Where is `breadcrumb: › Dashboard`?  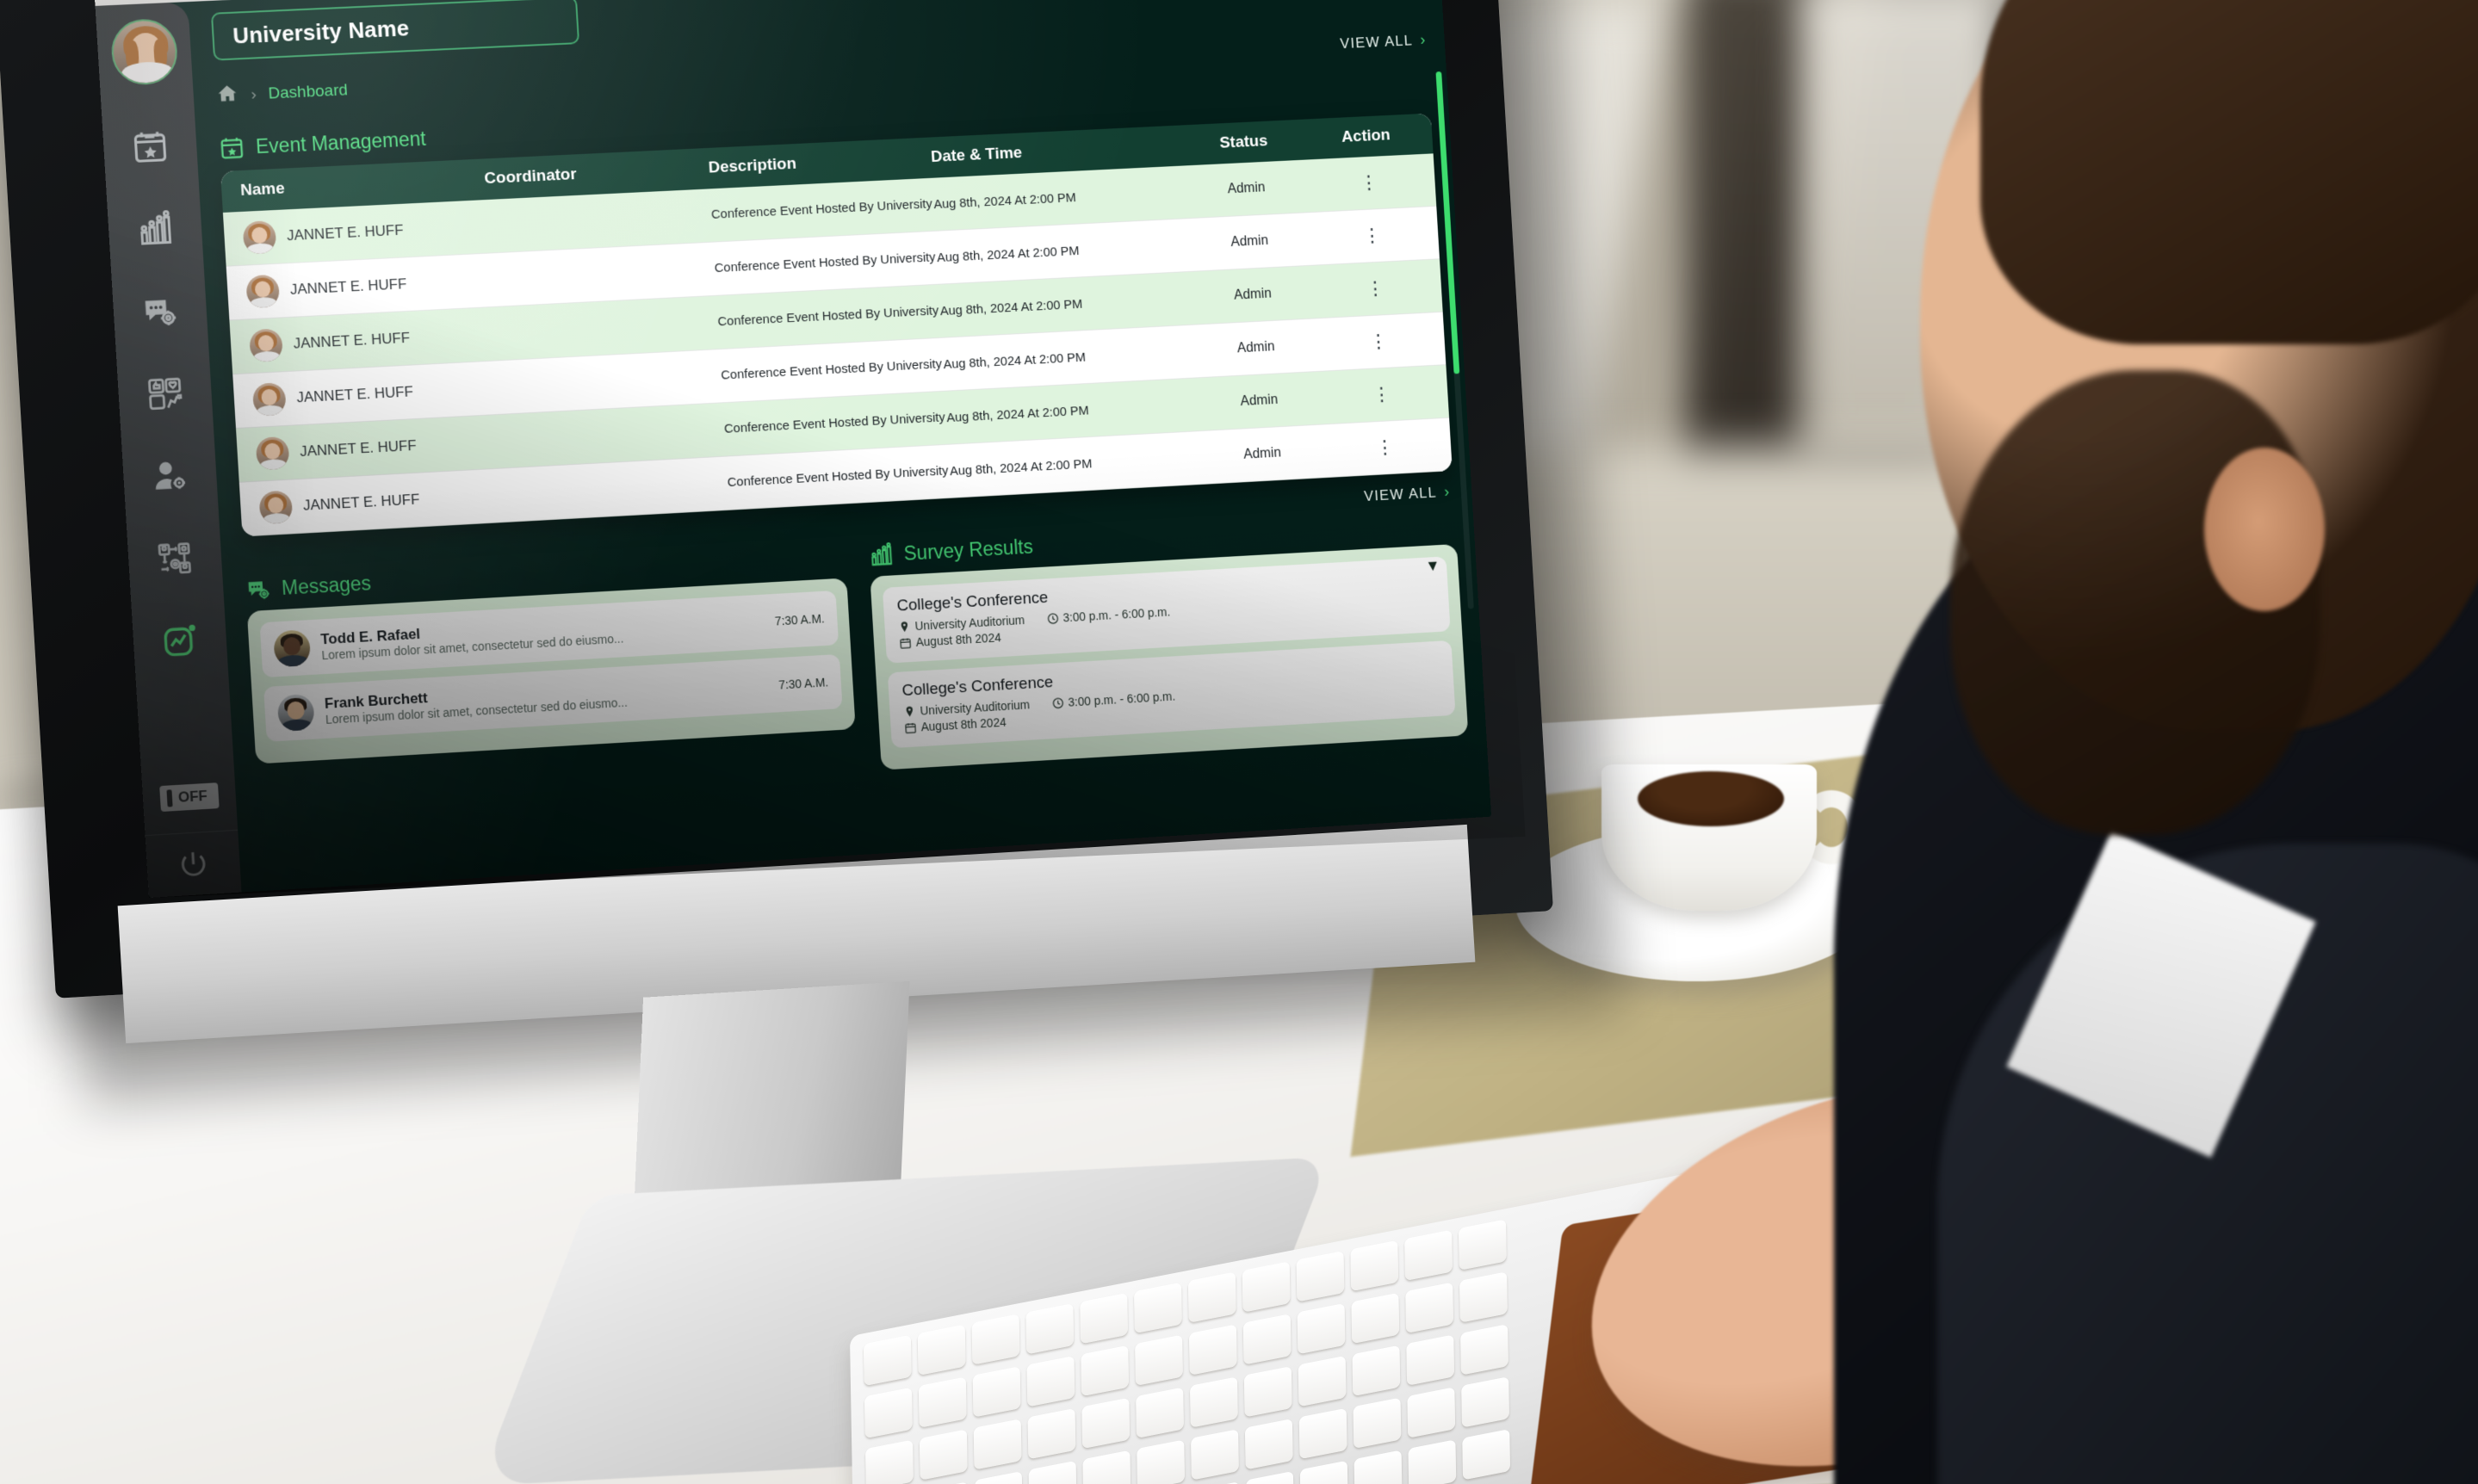 breadcrumb: › Dashboard is located at coordinates (282, 93).